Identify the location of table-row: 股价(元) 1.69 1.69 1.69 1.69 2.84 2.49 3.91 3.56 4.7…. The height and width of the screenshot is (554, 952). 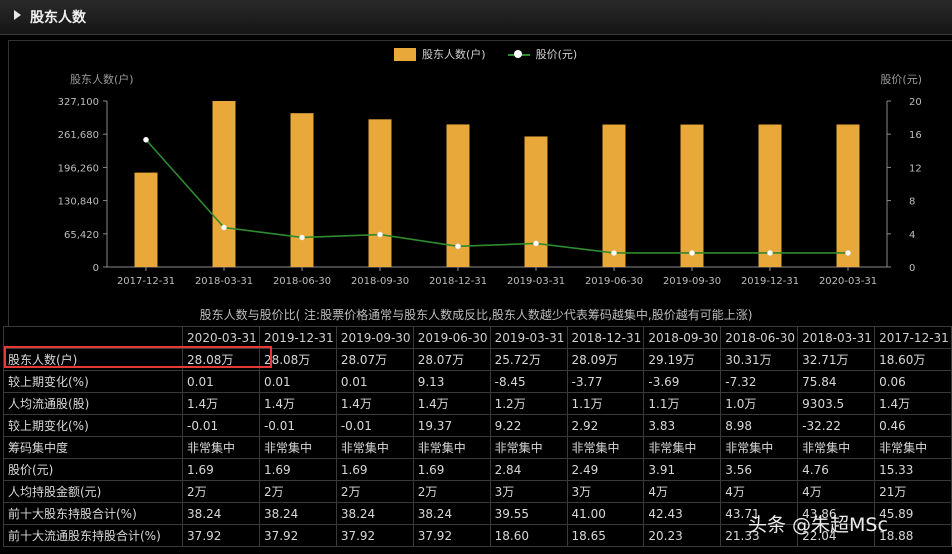
(477, 469).